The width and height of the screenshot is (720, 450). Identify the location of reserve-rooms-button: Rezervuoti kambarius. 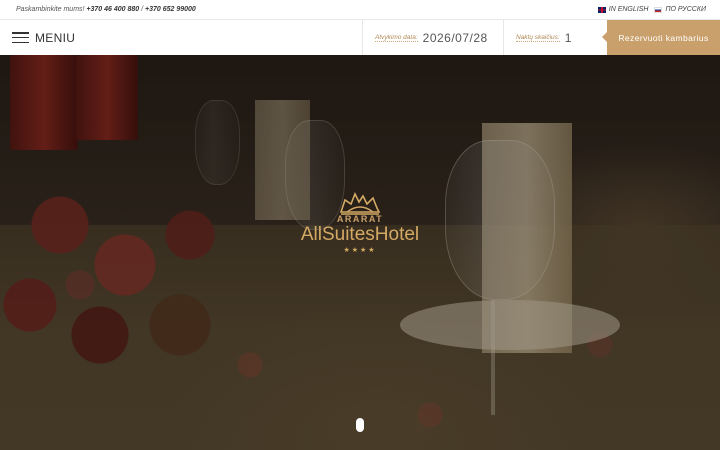
(661, 37).